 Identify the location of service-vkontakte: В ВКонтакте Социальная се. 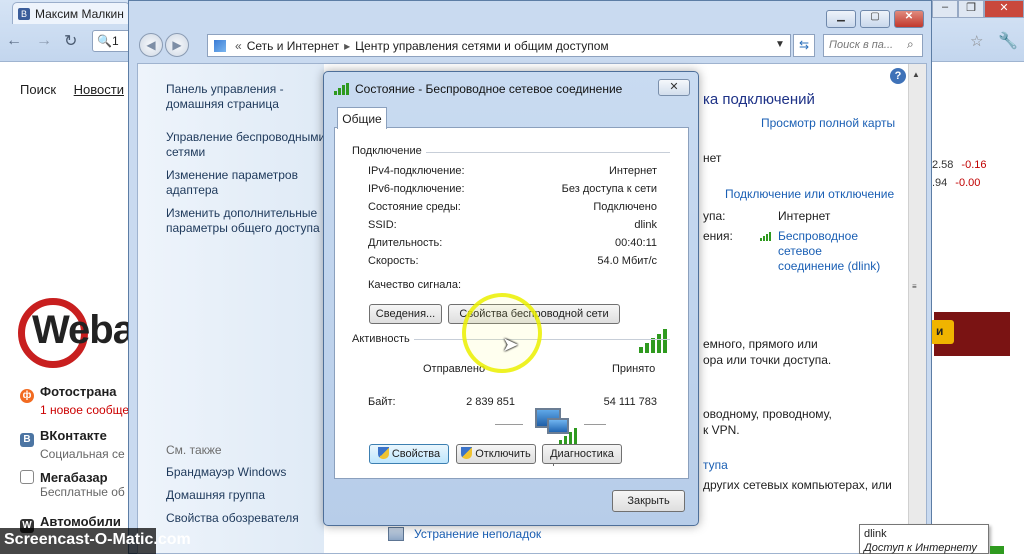
(76, 444).